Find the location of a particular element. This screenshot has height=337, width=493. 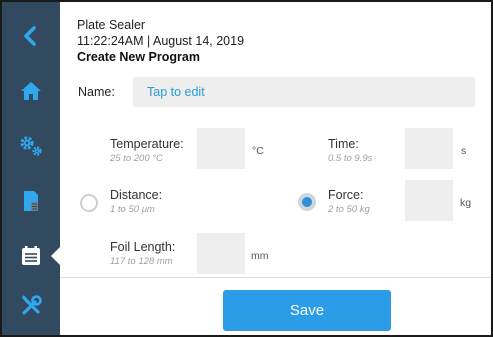

name-row: Name: Tap to edit is located at coordinates (267, 92).